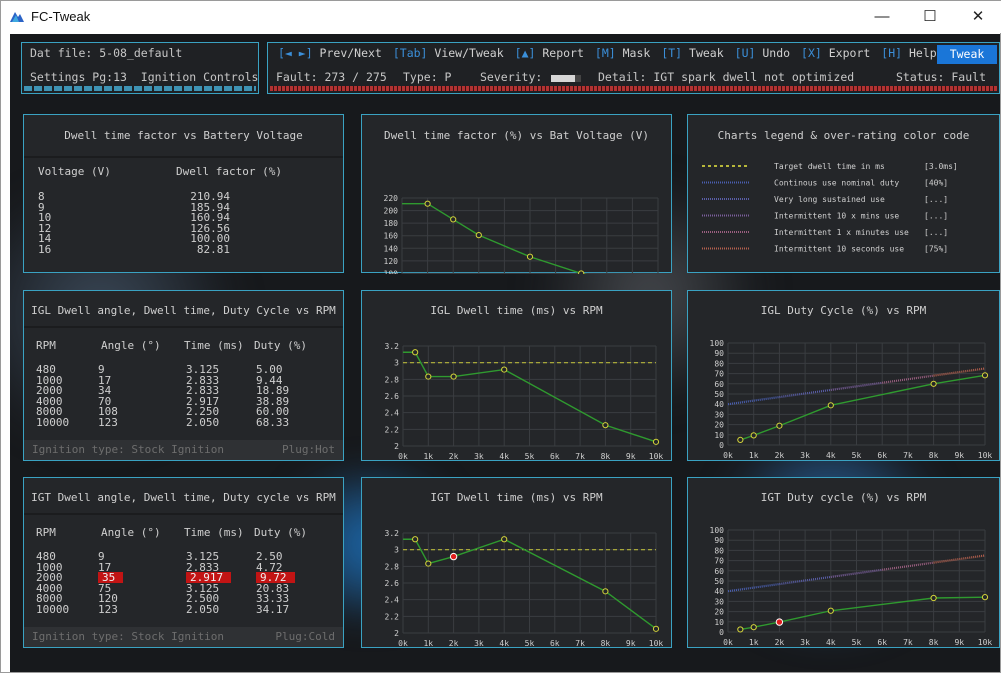  Describe the element at coordinates (719, 394) in the screenshot. I see `y-tick-label: 50` at that location.